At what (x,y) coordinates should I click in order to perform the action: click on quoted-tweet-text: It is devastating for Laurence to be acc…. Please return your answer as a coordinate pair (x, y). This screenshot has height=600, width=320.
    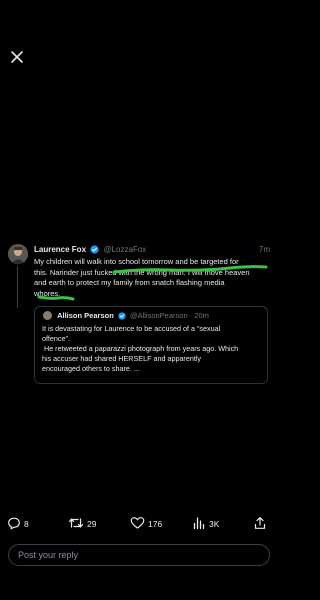
    Looking at the image, I should click on (153, 349).